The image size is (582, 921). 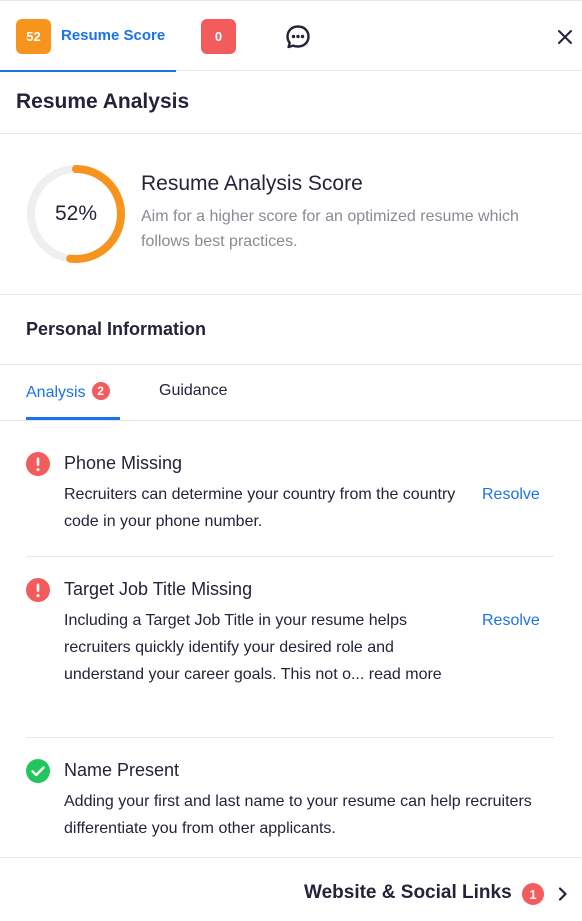 I want to click on chevron-right-icon, so click(x=563, y=894).